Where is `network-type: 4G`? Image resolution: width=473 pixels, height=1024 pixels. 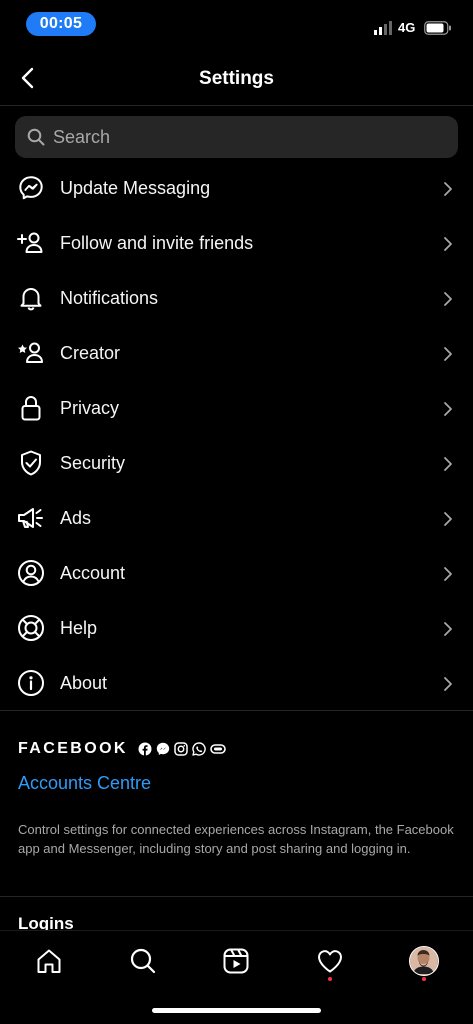
network-type: 4G is located at coordinates (407, 27).